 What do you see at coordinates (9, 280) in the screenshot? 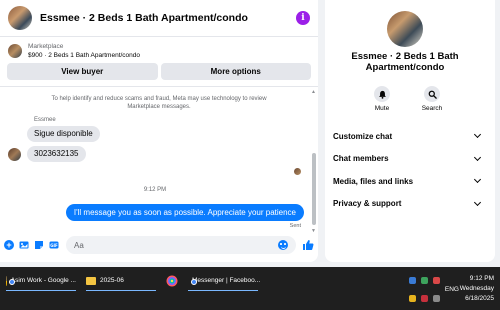
I see `chrome-icon` at bounding box center [9, 280].